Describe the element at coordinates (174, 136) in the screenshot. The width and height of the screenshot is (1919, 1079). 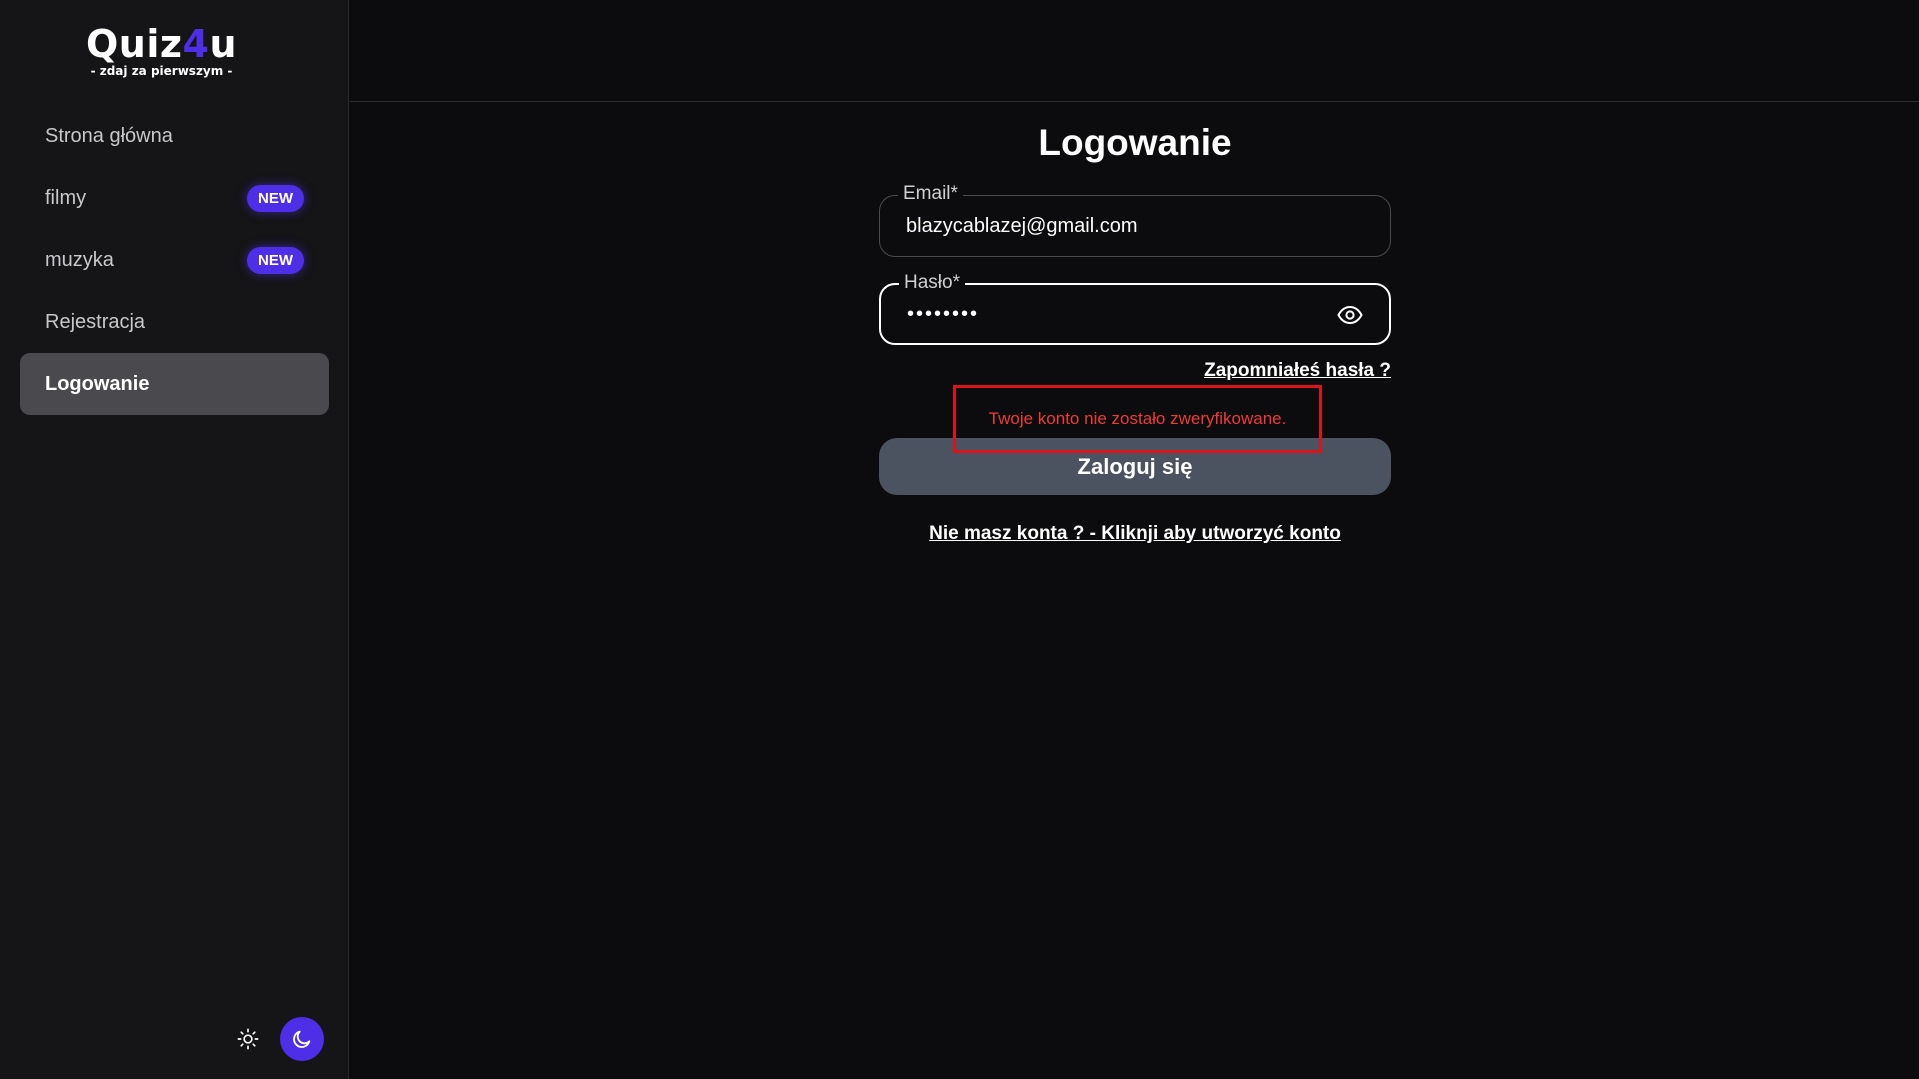
I see `sidebar-item-strona-glowna: Strona główna` at that location.